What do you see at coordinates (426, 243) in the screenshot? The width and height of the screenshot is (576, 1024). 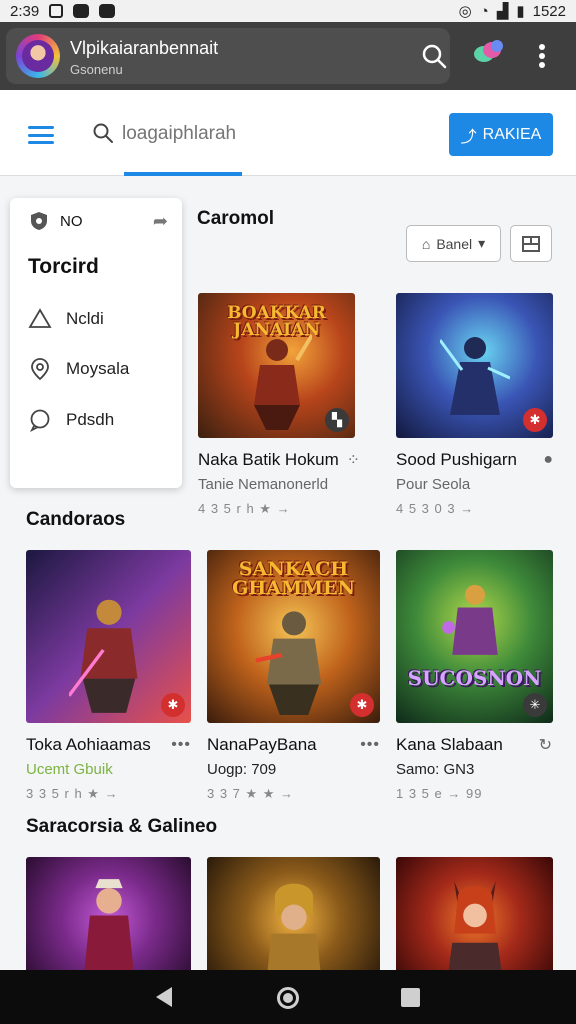 I see `filter-icon: ⌂` at bounding box center [426, 243].